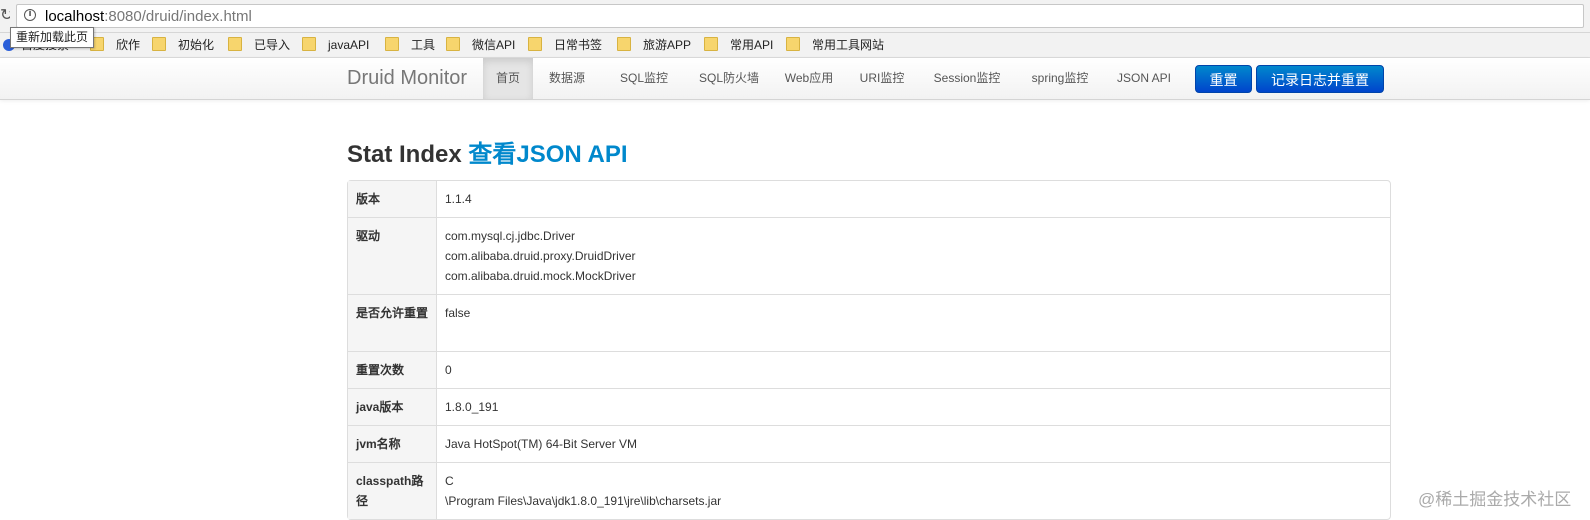 The height and width of the screenshot is (520, 1590). I want to click on address-bar: i localhost:8080/druid/index.html, so click(800, 16).